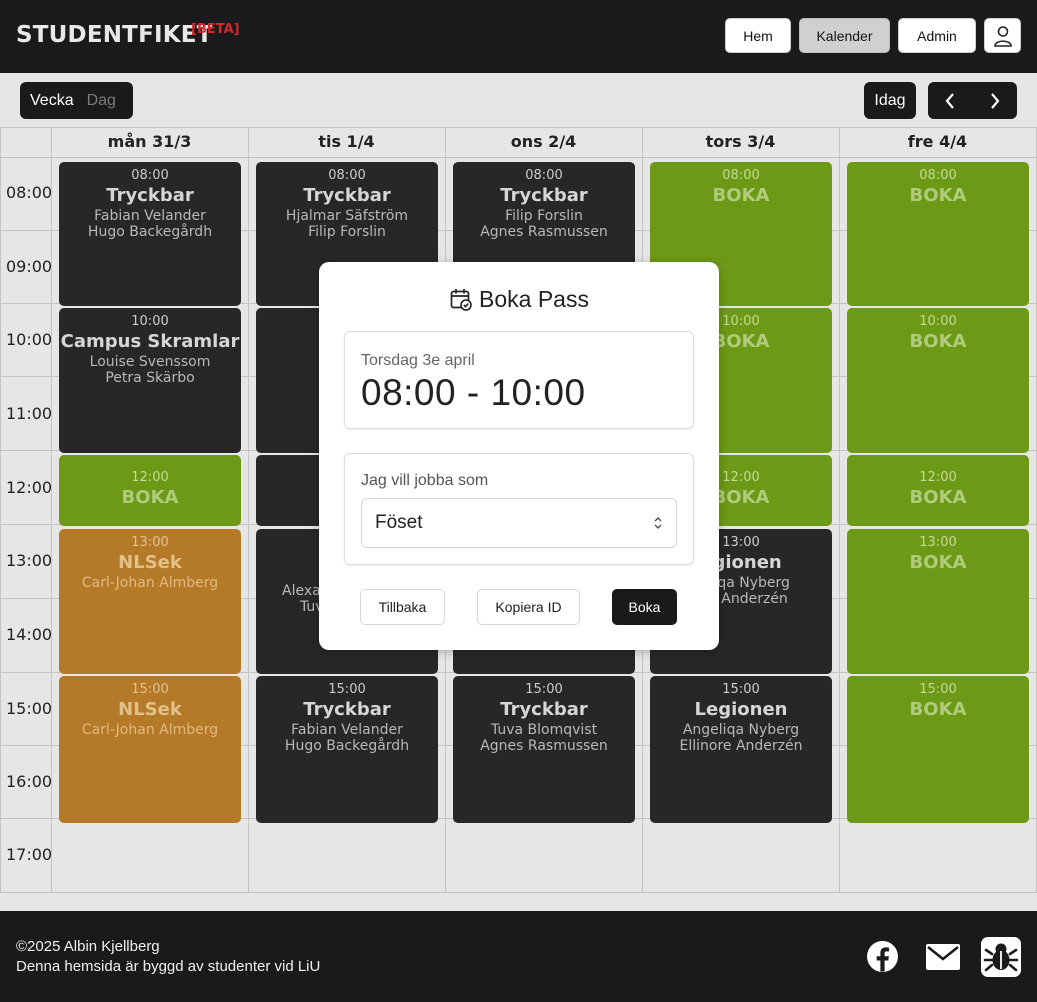 Image resolution: width=1037 pixels, height=1002 pixels. I want to click on shift-info-card: Torsdag 3e april 08:00 - 10:00, so click(519, 380).